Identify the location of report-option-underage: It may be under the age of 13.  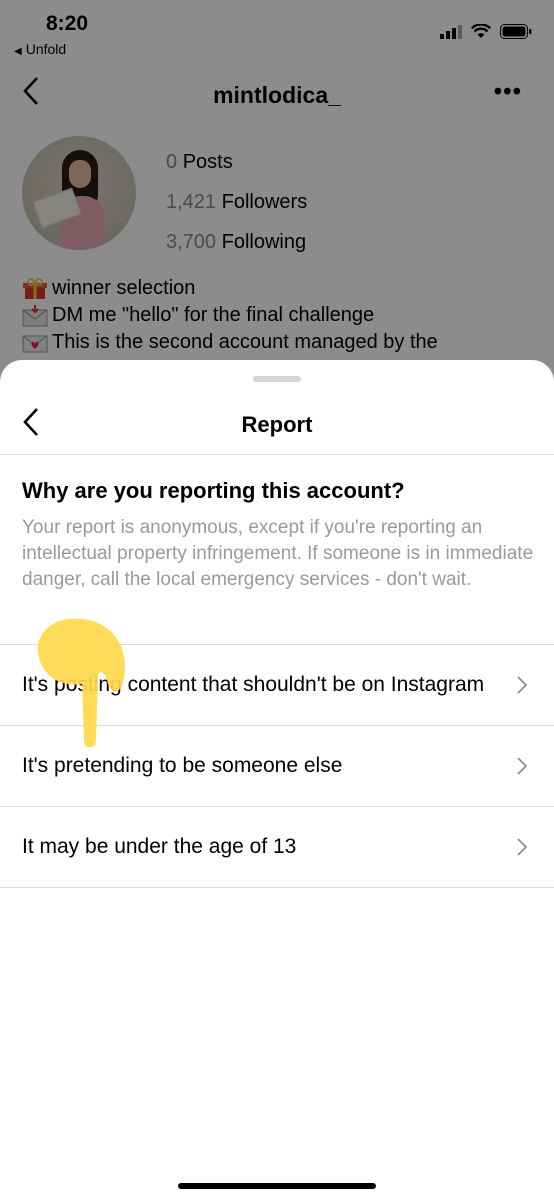
(277, 847).